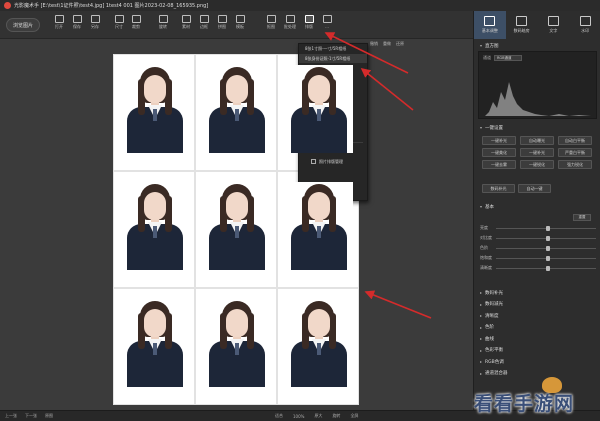 The width and height of the screenshot is (600, 421). Describe the element at coordinates (553, 21) in the screenshot. I see `text-icon` at that location.